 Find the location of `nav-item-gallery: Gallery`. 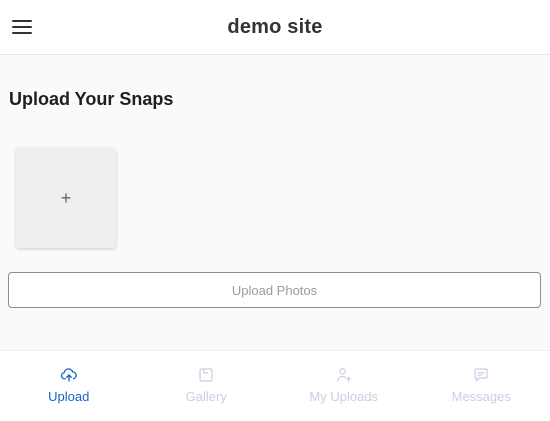

nav-item-gallery: Gallery is located at coordinates (207, 386).